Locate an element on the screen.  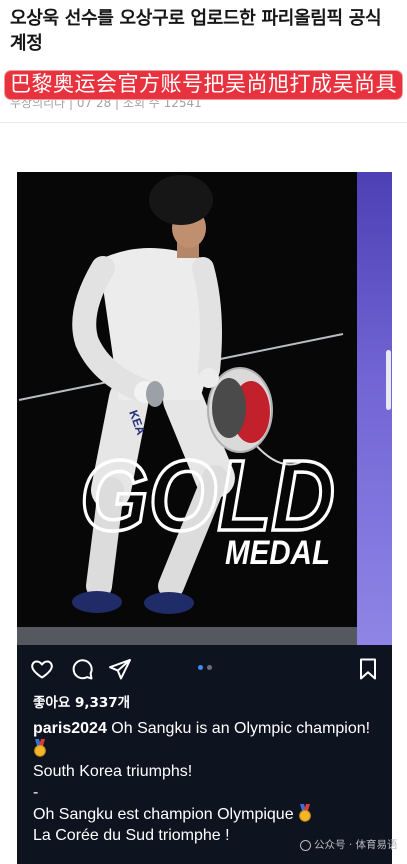
heart-icon is located at coordinates (42, 669).